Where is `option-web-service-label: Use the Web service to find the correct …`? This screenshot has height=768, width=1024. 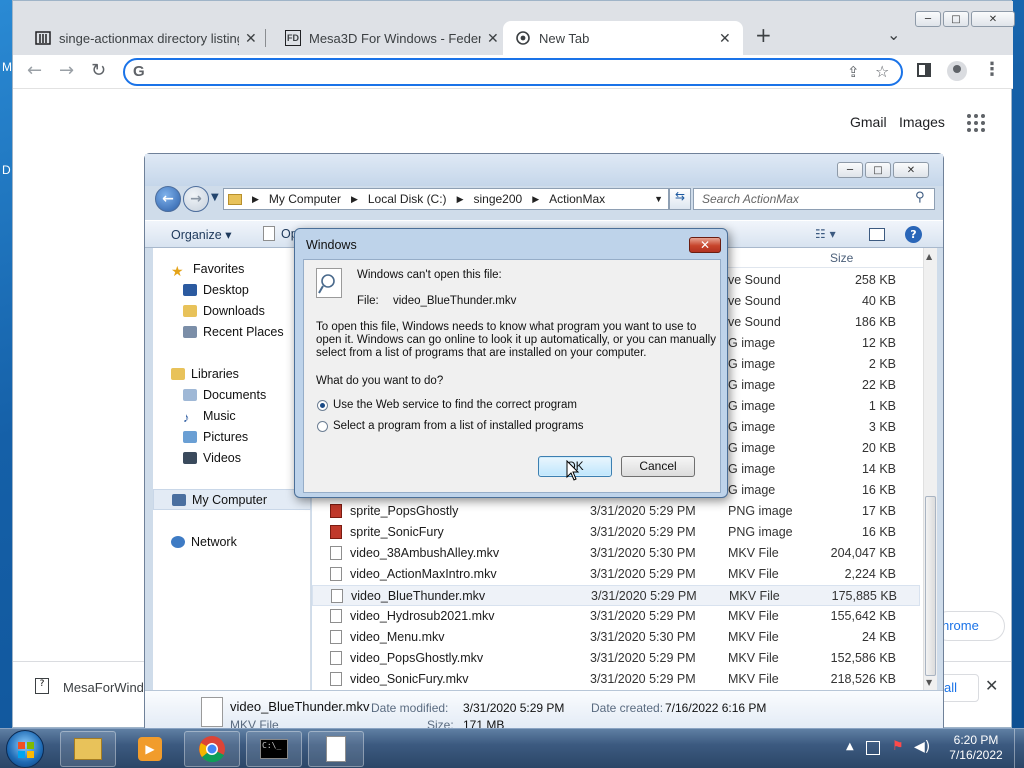 option-web-service-label: Use the Web service to find the correct … is located at coordinates (455, 405).